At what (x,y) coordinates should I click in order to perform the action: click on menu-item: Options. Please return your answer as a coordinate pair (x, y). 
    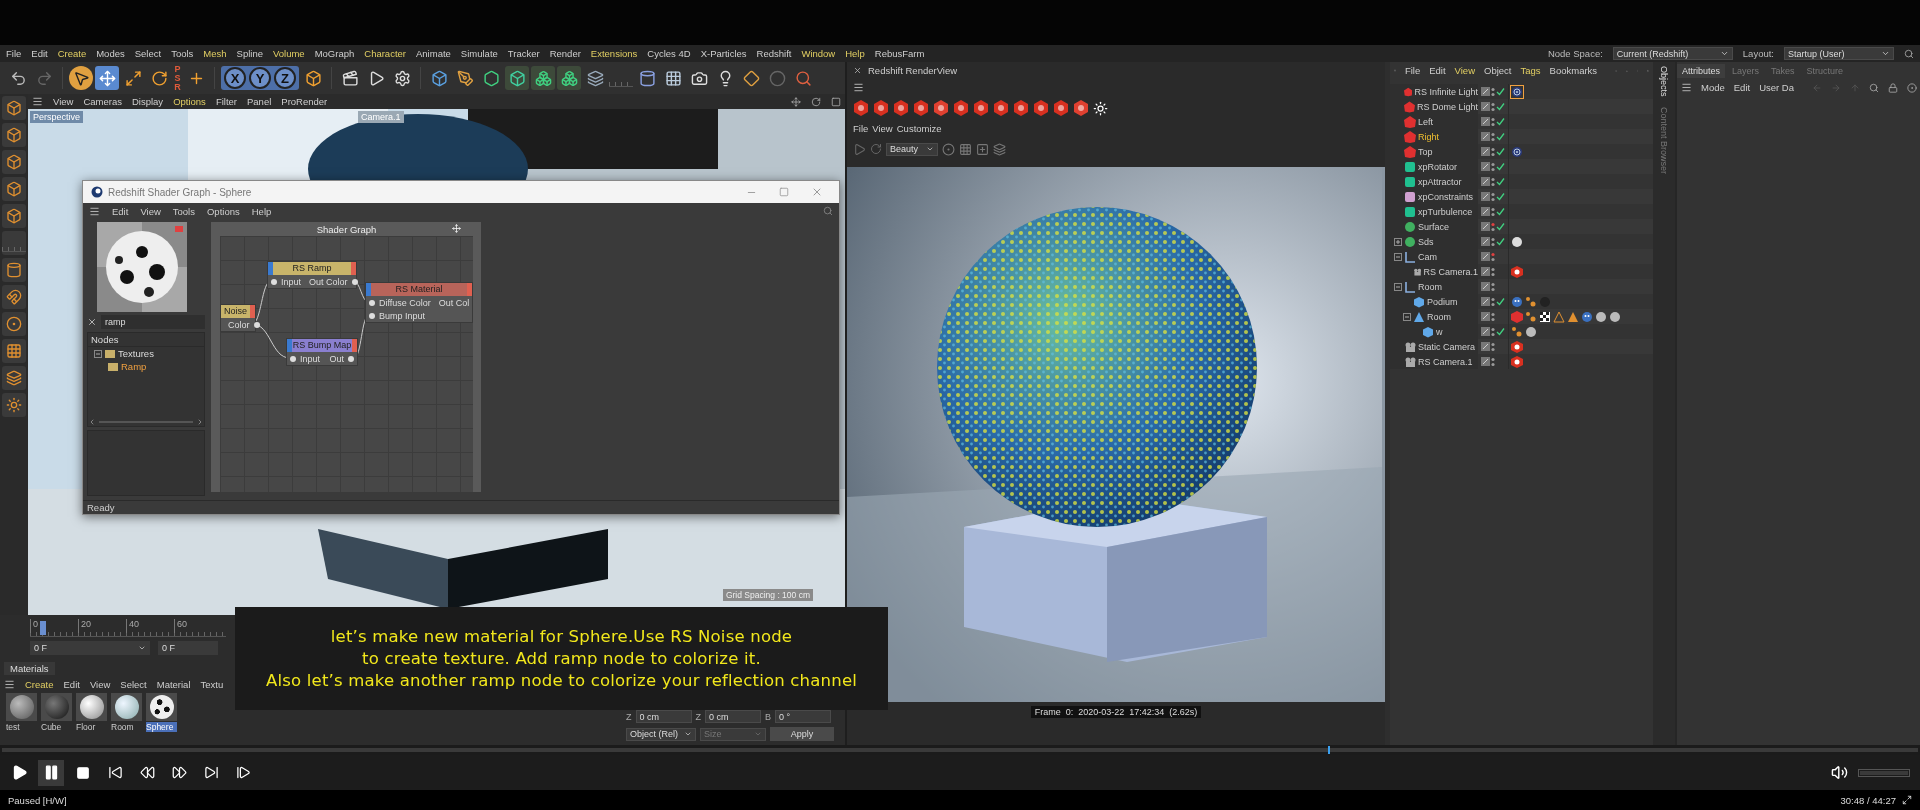
    Looking at the image, I should click on (223, 211).